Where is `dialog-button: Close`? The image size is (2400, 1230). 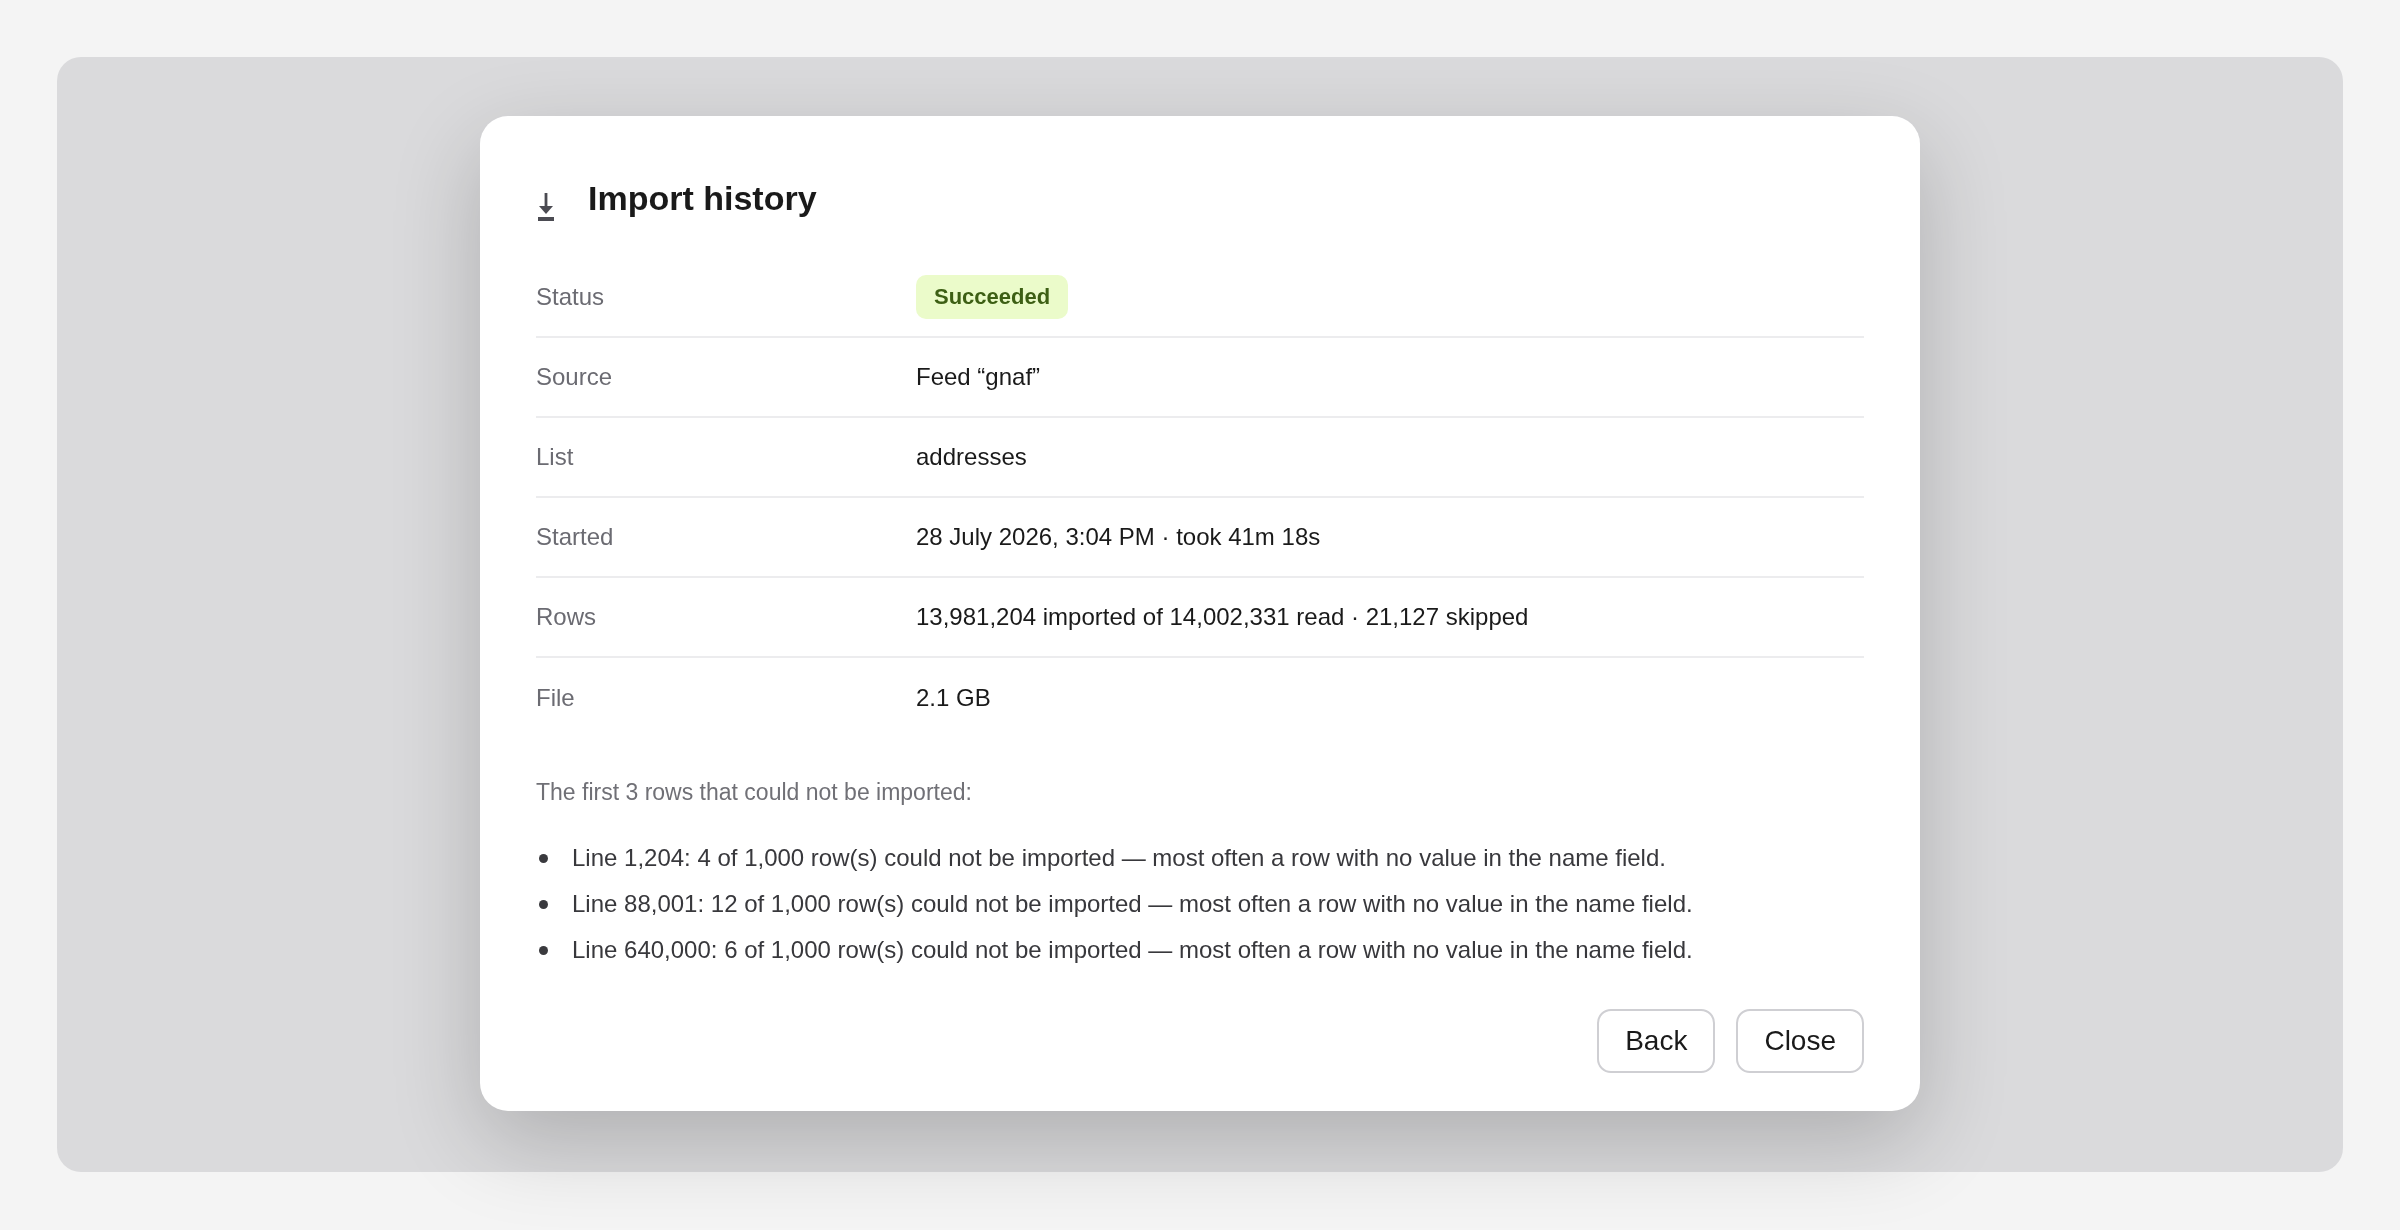 dialog-button: Close is located at coordinates (1800, 1041).